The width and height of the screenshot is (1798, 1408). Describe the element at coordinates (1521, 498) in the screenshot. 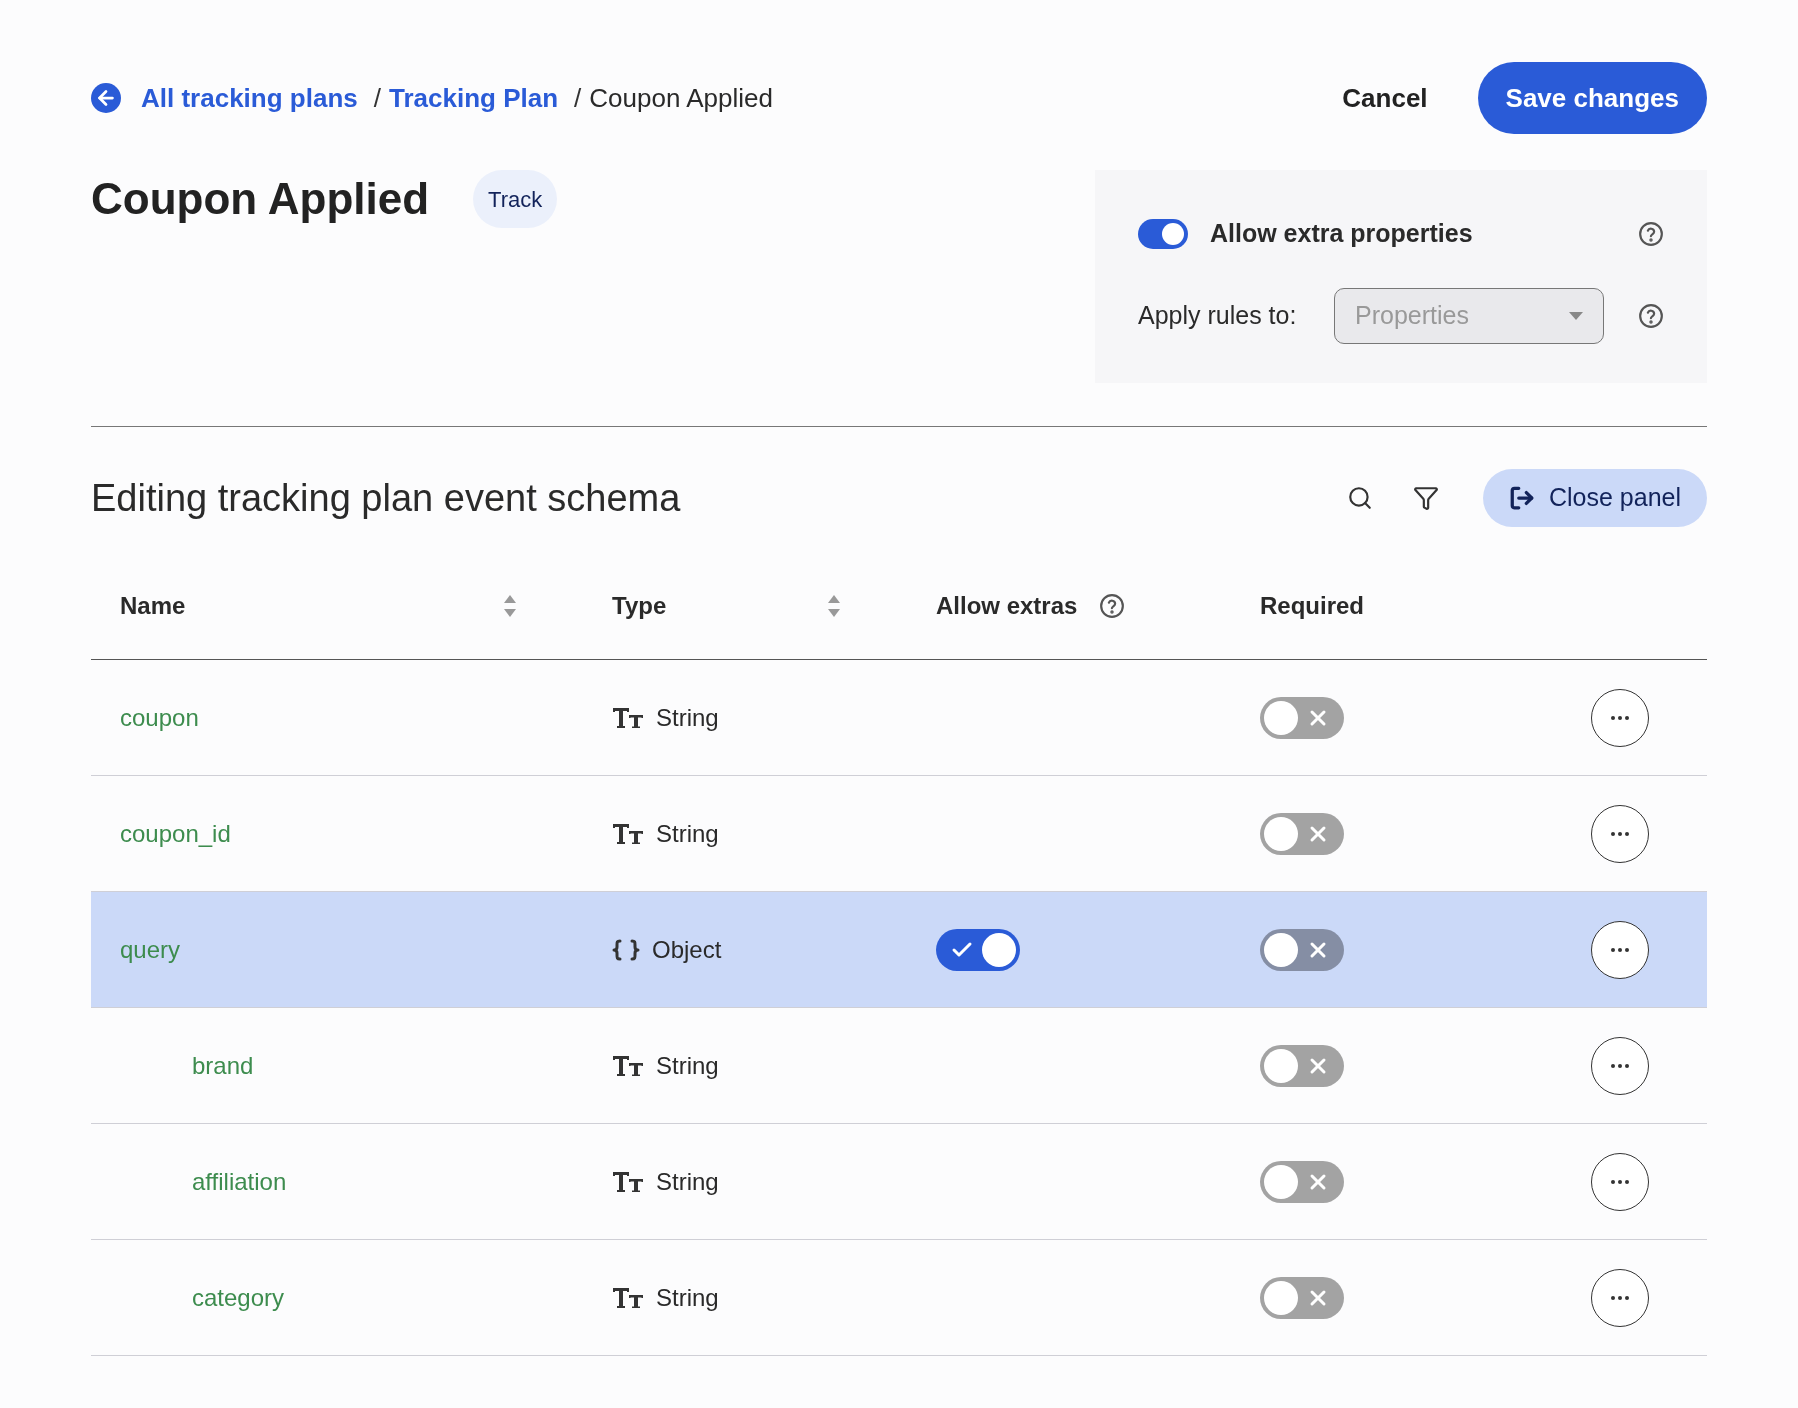

I see `exit-icon` at that location.